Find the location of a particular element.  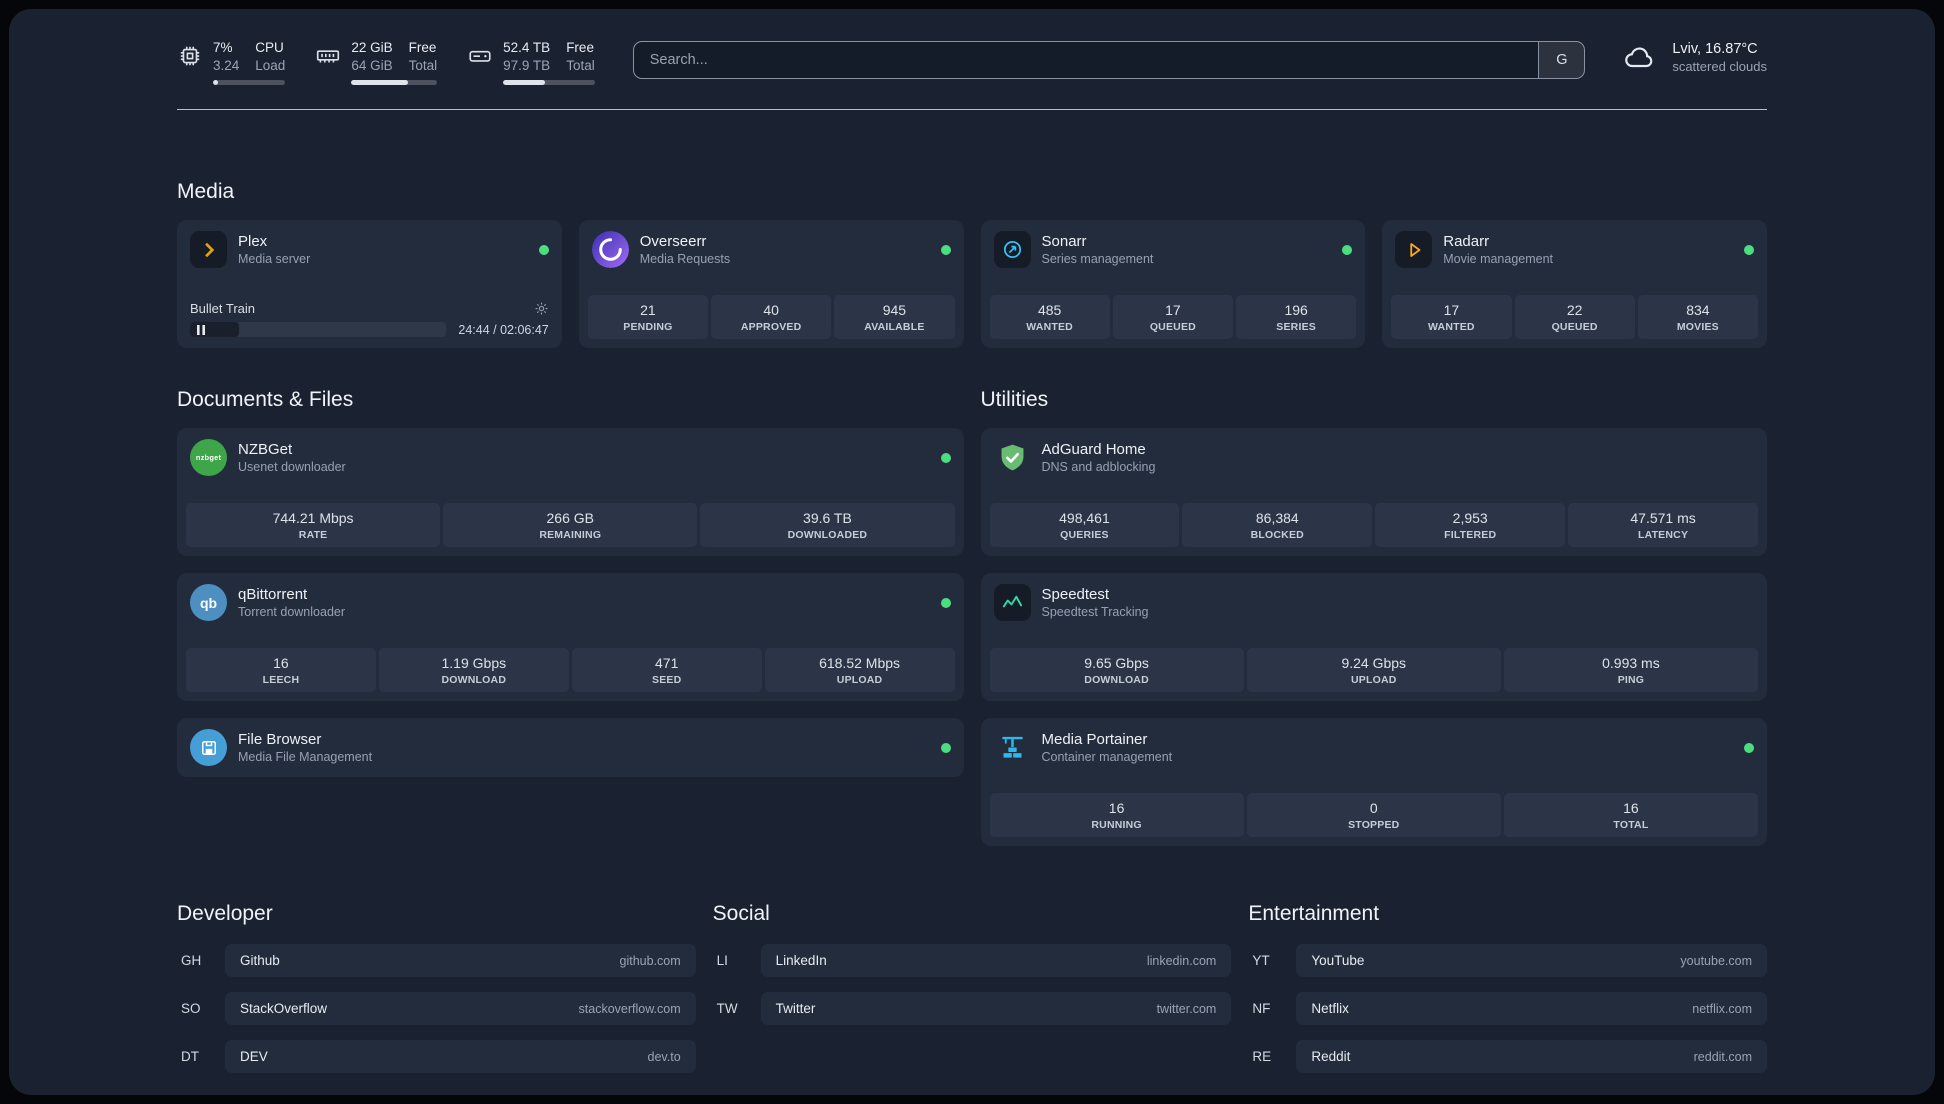

bookmark-url: github.com is located at coordinates (650, 960).